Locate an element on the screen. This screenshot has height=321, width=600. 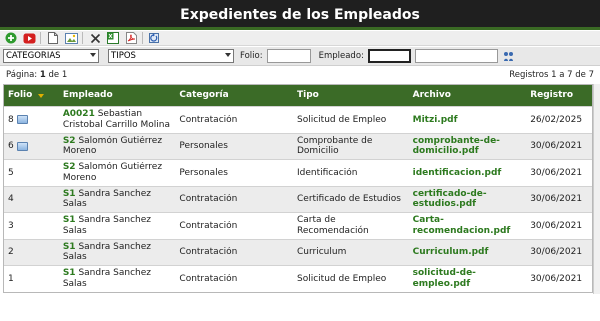
header-employee: Empleado is located at coordinates (117, 95).